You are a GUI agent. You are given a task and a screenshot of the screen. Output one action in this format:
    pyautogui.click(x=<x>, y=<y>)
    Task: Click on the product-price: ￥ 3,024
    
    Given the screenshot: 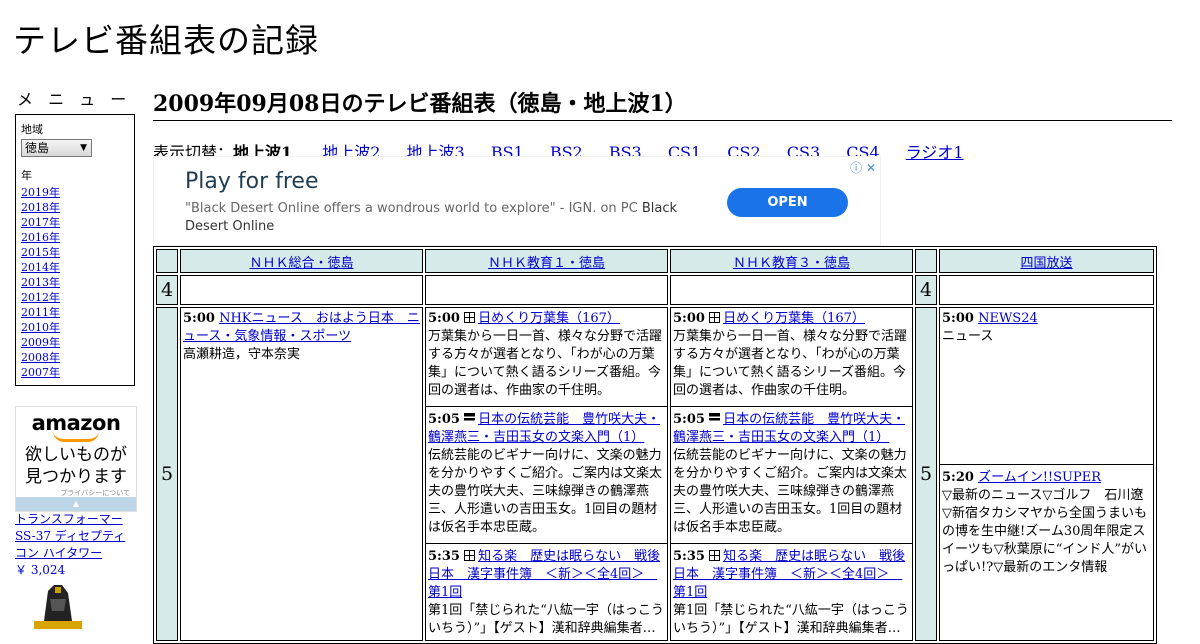 What is the action you would take?
    pyautogui.click(x=40, y=570)
    